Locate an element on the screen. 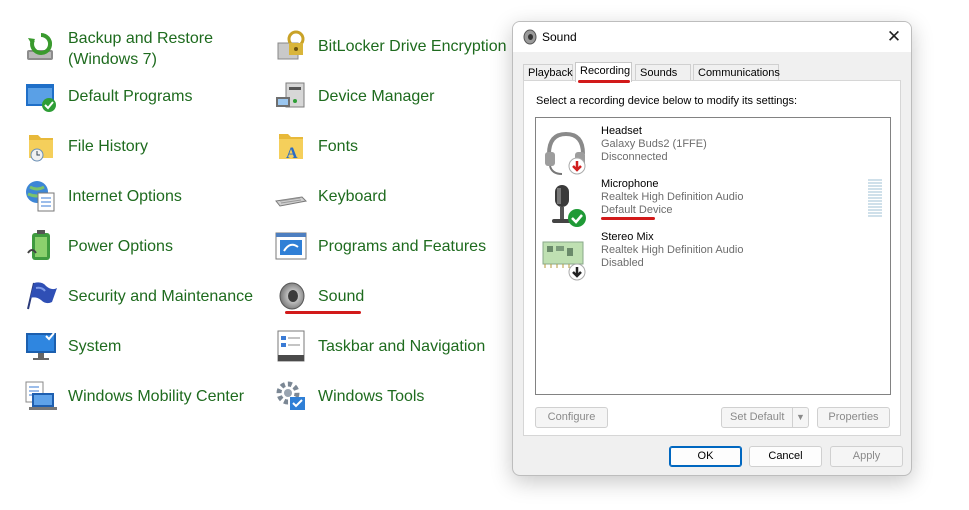 This screenshot has width=969, height=510. cp-item-sound: Sound is located at coordinates (319, 296).